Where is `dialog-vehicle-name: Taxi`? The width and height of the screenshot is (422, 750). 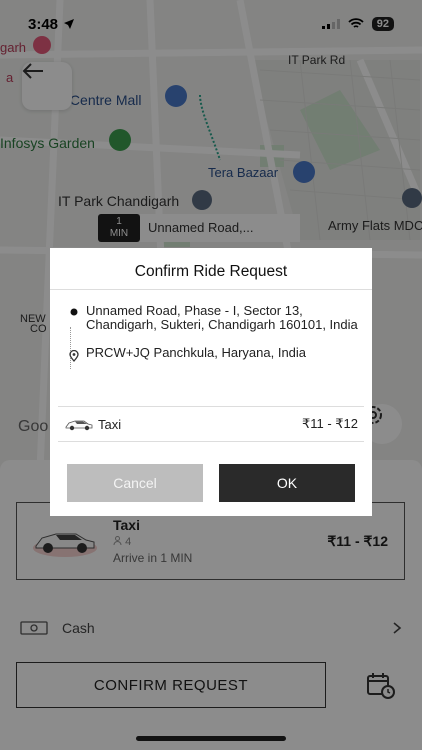 dialog-vehicle-name: Taxi is located at coordinates (110, 424).